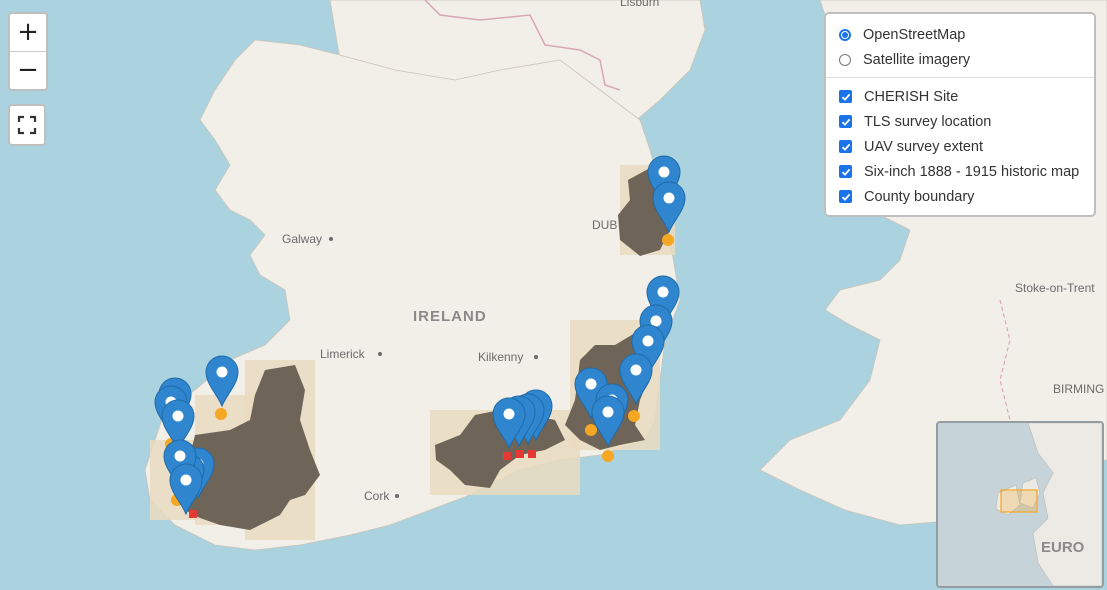 The width and height of the screenshot is (1107, 590). I want to click on overlay-label: TLS survey location, so click(928, 121).